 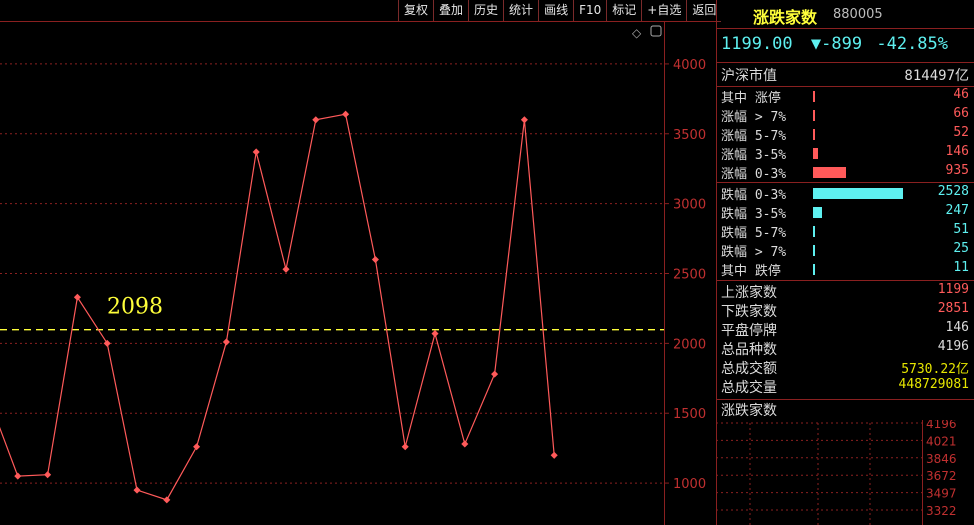 I want to click on mini-tick-label: 3322, so click(x=941, y=511).